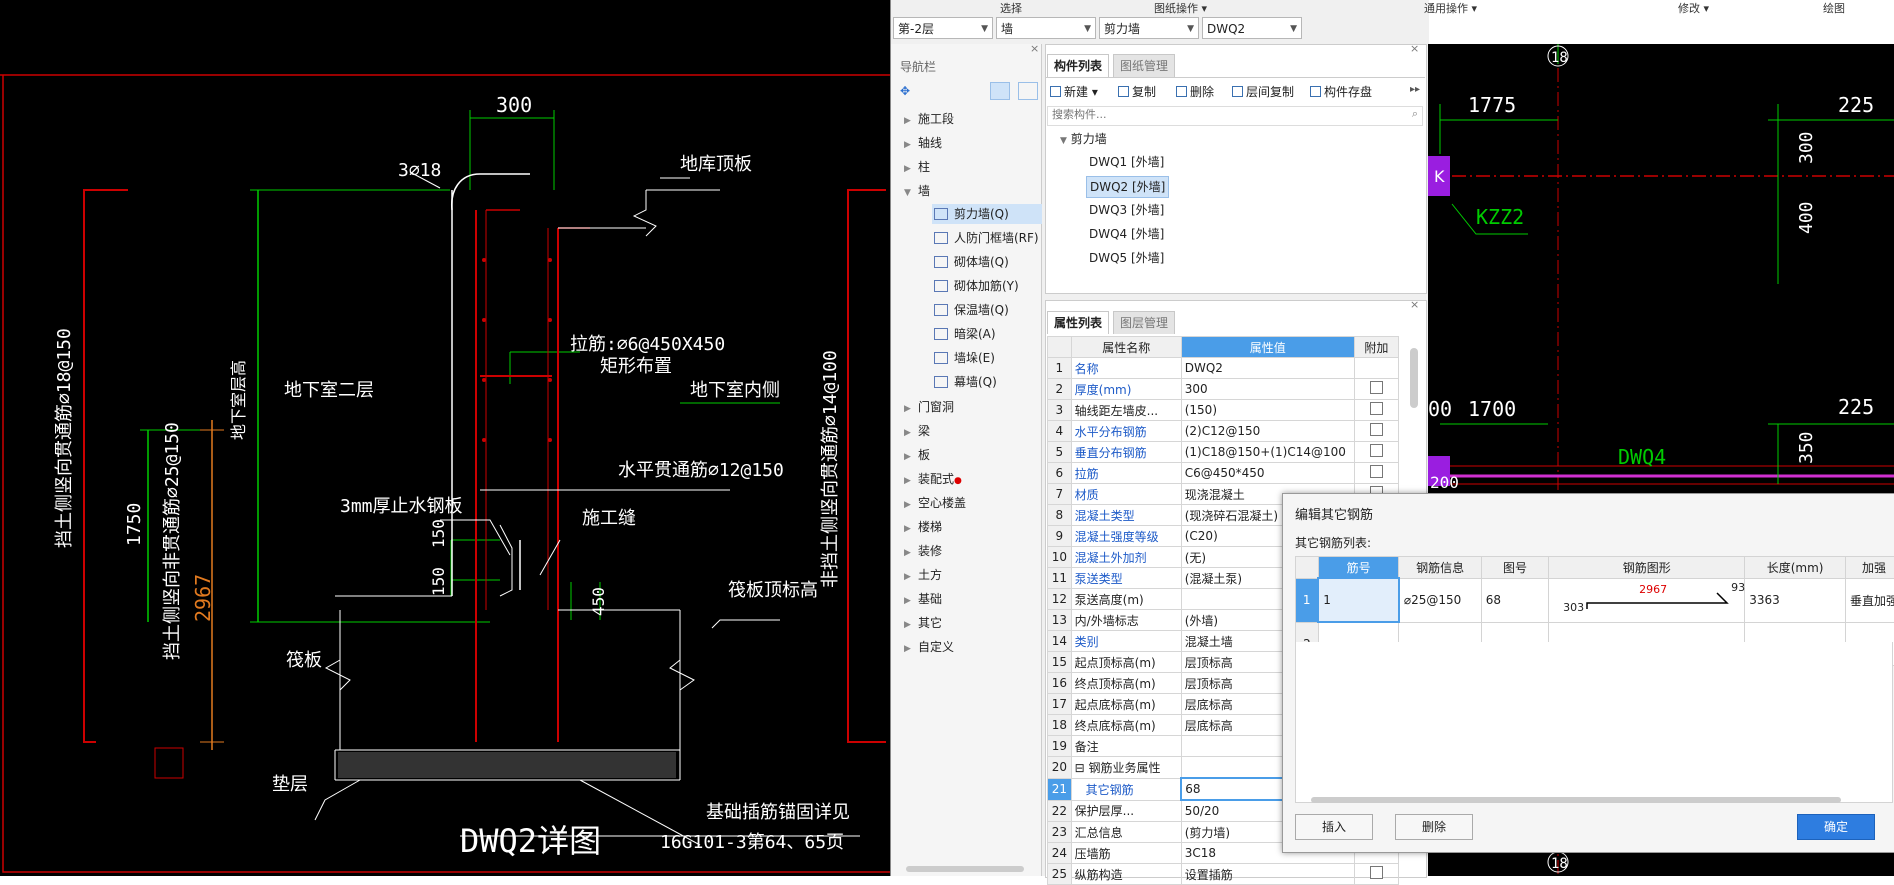 This screenshot has height=885, width=1894. Describe the element at coordinates (970, 310) in the screenshot. I see `sub-item-insulation: 保温墙(Q)` at that location.